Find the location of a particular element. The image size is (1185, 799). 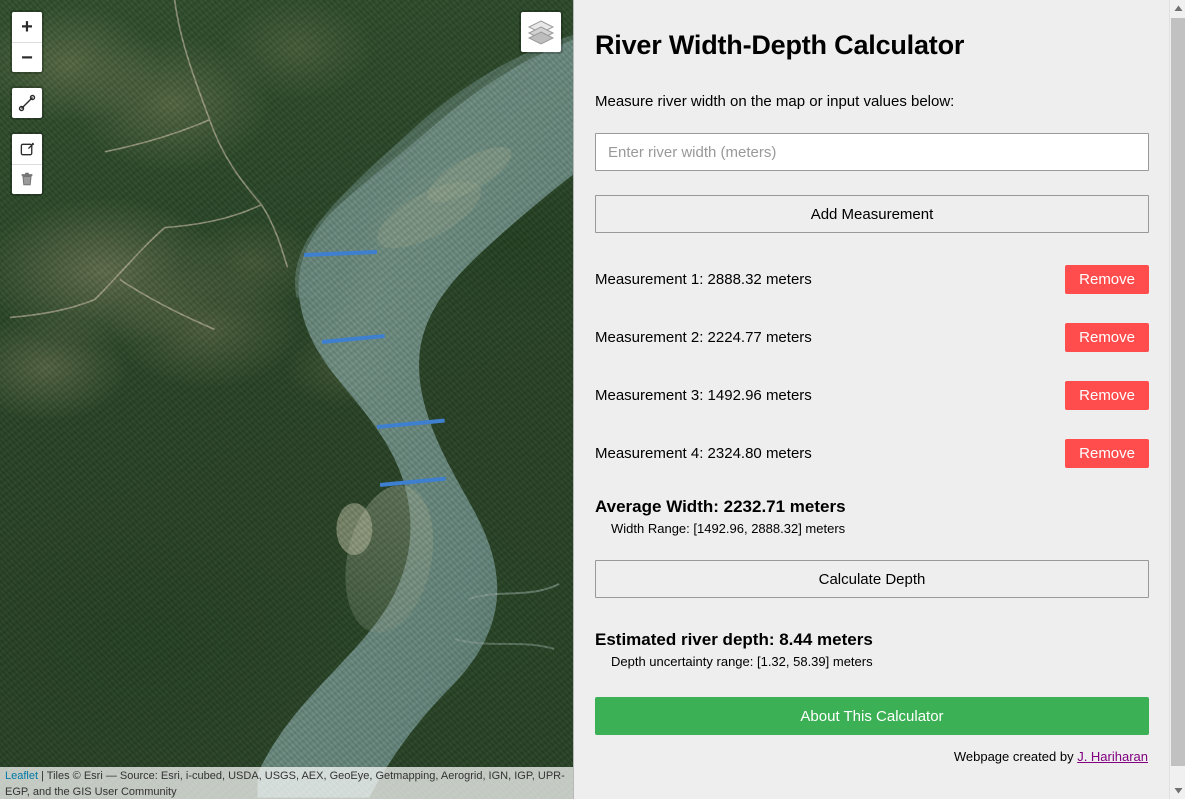

ruler-line-icon is located at coordinates (27, 103).